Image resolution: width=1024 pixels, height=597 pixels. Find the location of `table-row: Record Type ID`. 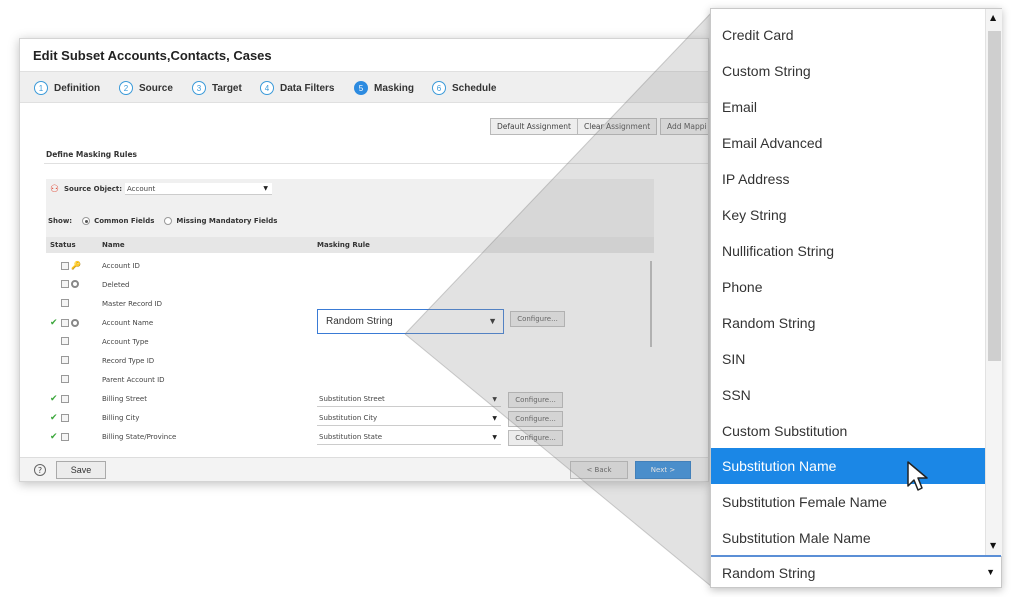

table-row: Record Type ID is located at coordinates (350, 362).